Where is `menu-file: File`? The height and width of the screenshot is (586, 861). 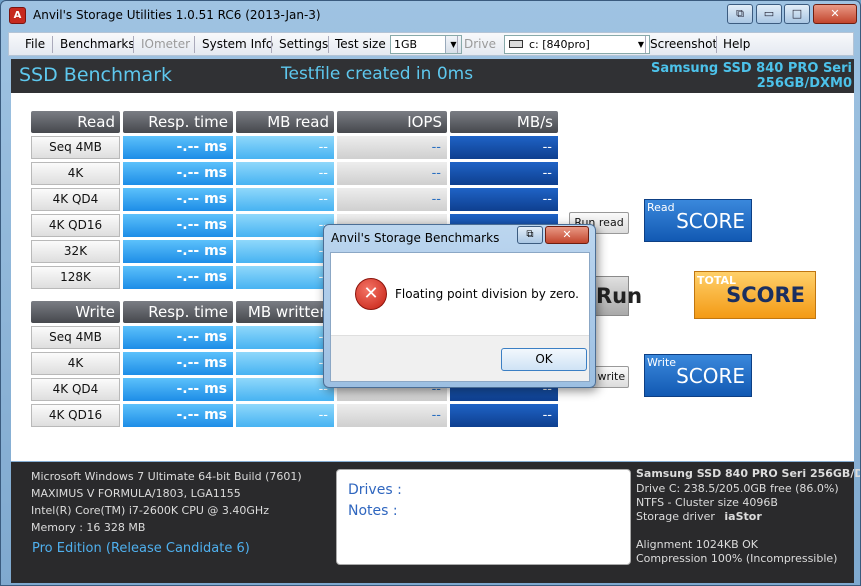 menu-file: File is located at coordinates (35, 44).